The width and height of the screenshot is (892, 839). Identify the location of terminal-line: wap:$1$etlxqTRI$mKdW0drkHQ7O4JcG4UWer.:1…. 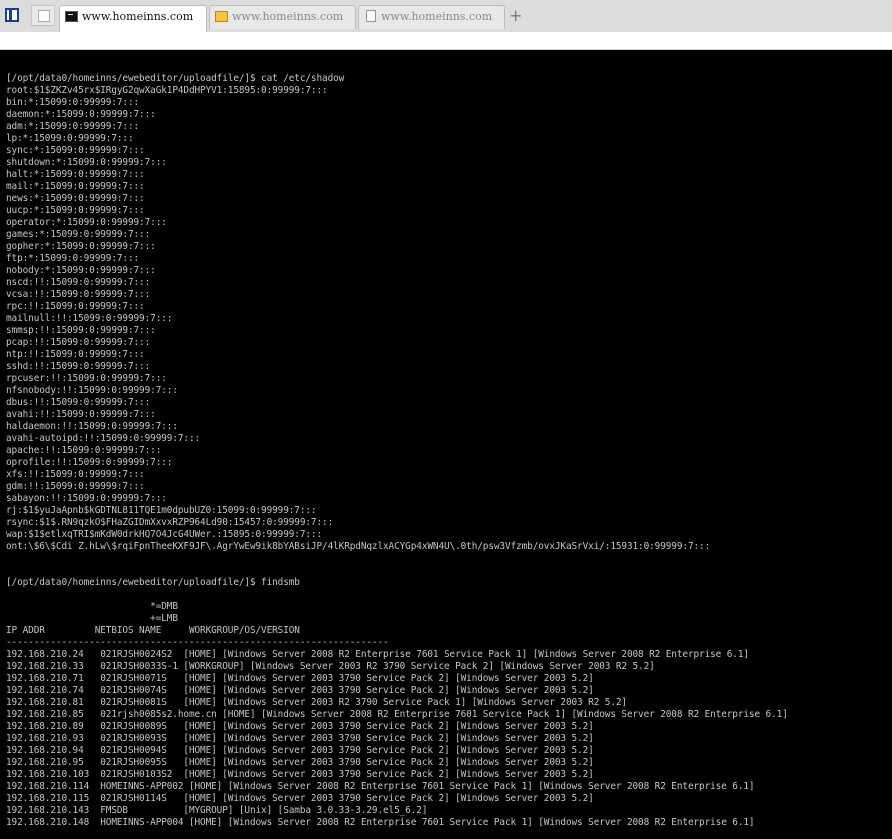
(164, 534).